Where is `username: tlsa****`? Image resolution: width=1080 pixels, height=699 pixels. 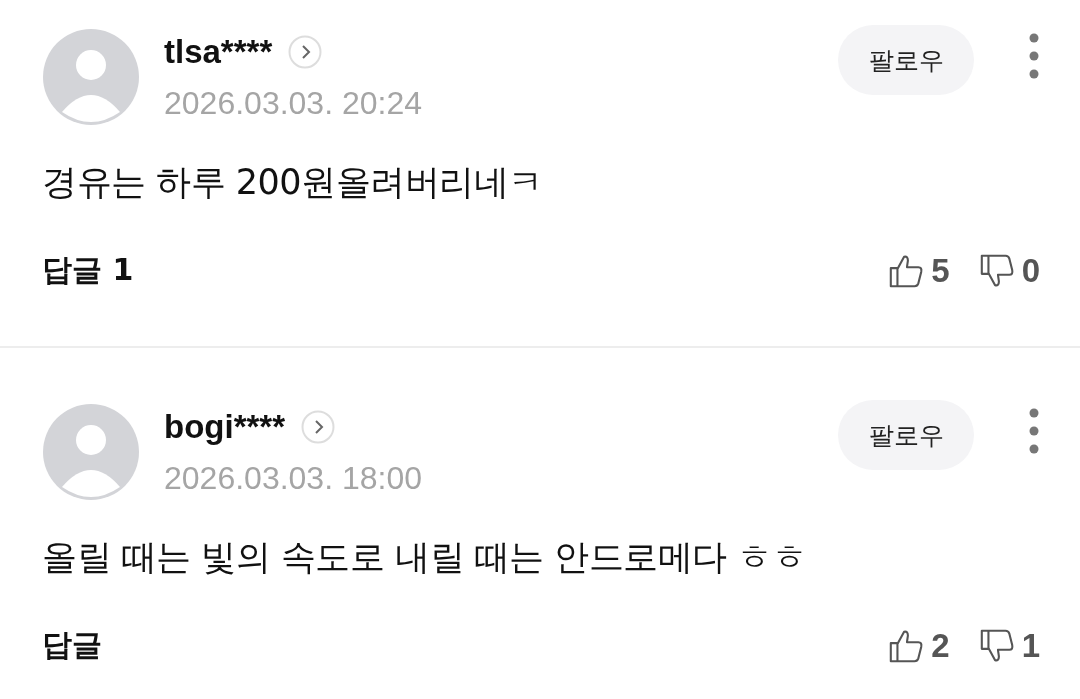 username: tlsa**** is located at coordinates (218, 51).